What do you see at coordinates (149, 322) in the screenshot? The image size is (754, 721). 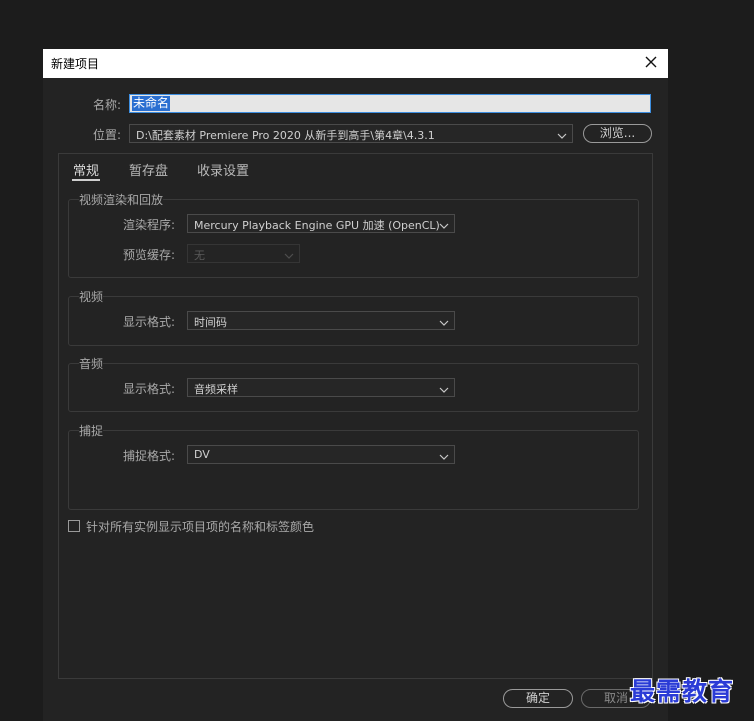 I see `video-display-format-label: 显示格式:` at bounding box center [149, 322].